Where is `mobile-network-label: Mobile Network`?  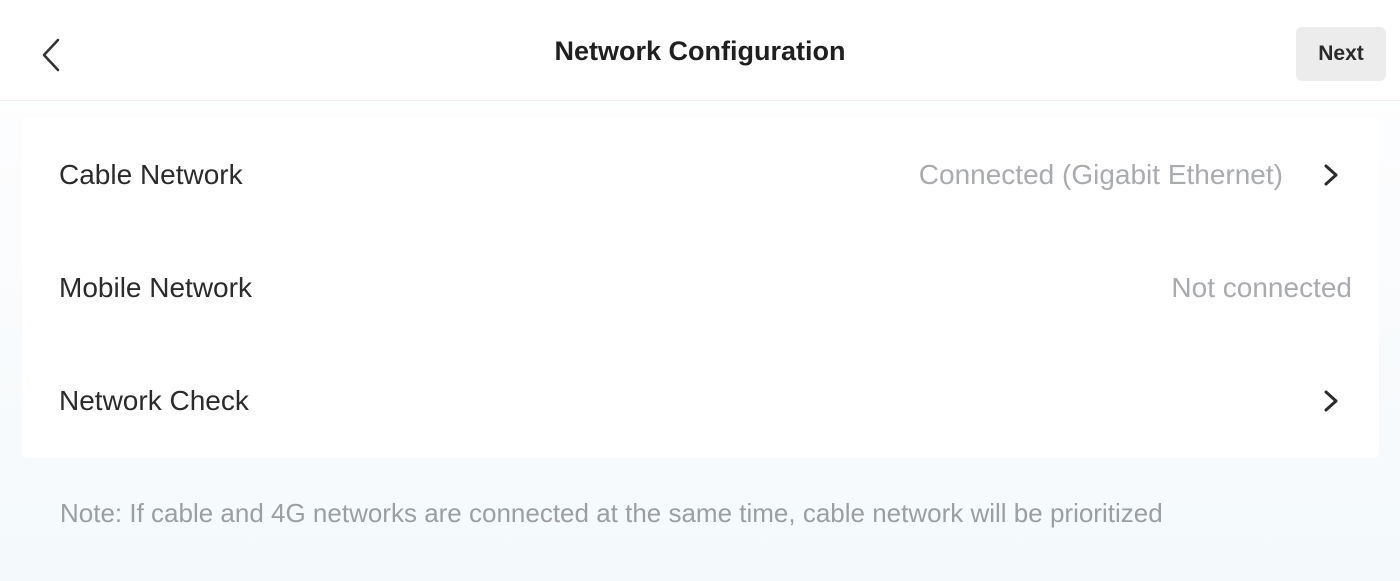
mobile-network-label: Mobile Network is located at coordinates (155, 287).